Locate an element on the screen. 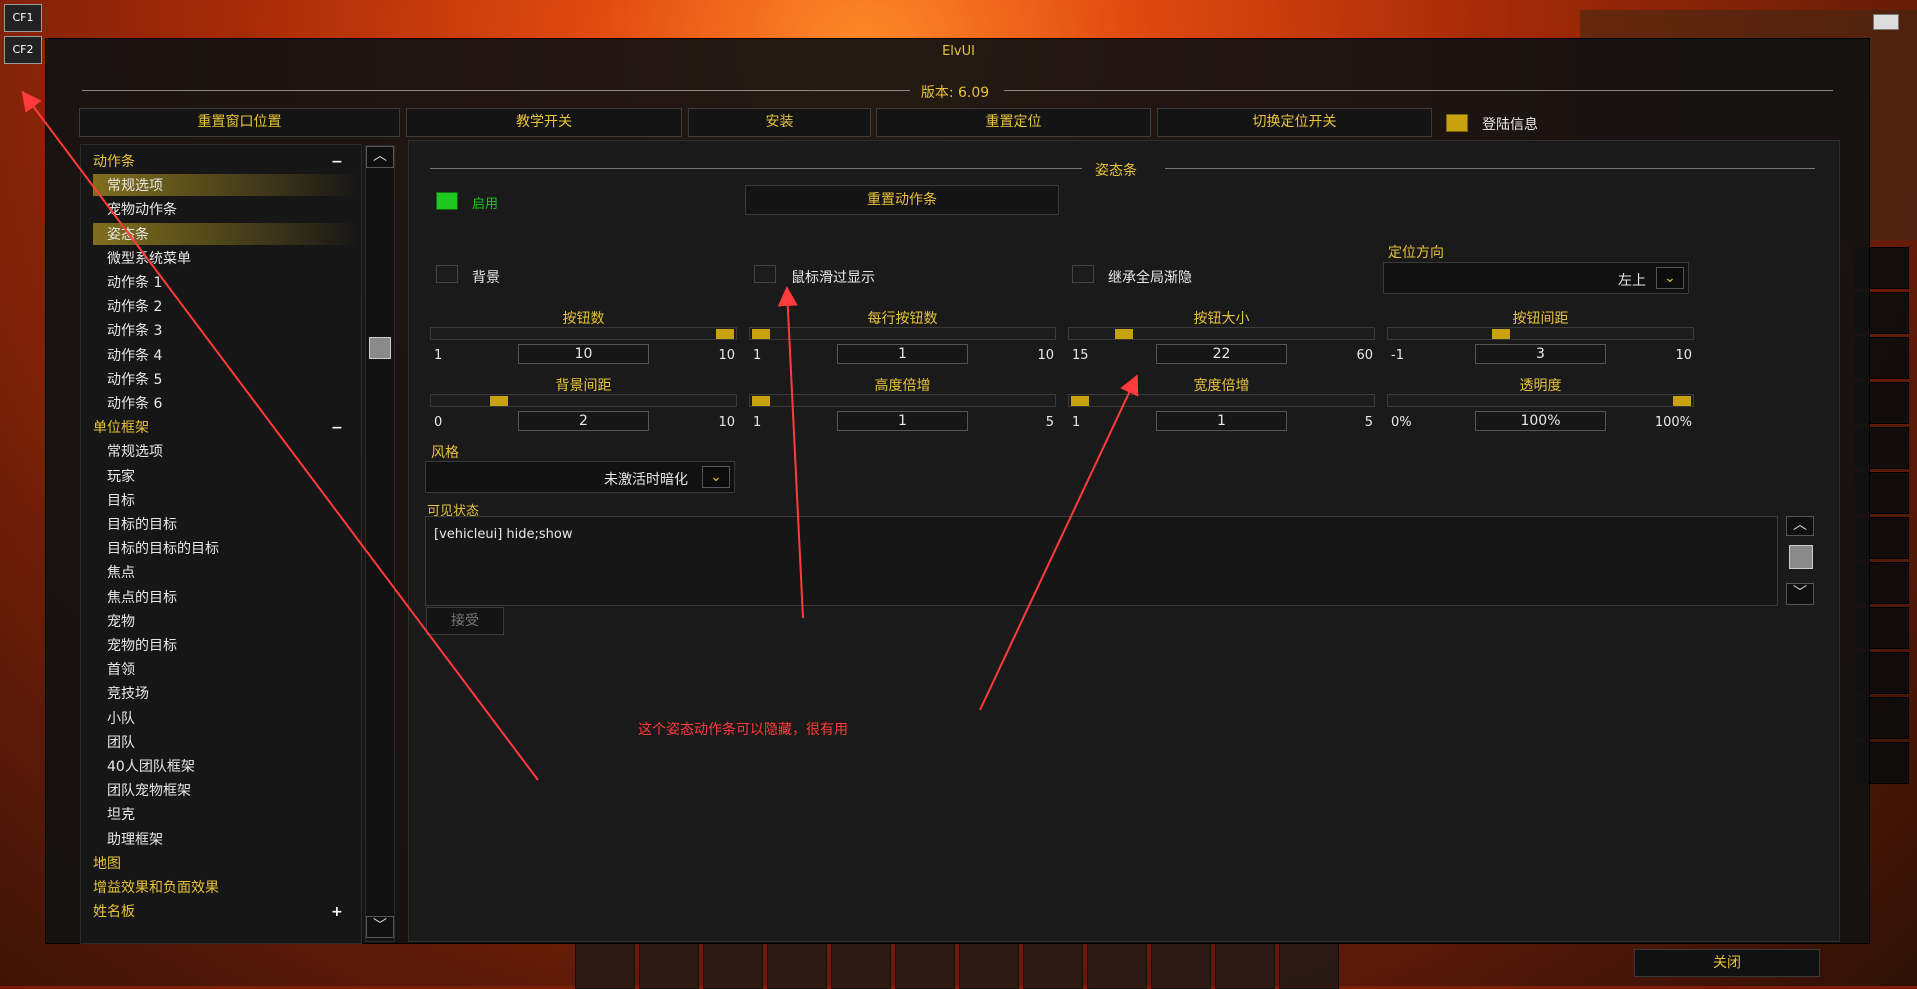 The width and height of the screenshot is (1917, 989). arrow-to-width-slider is located at coordinates (1059, 542).